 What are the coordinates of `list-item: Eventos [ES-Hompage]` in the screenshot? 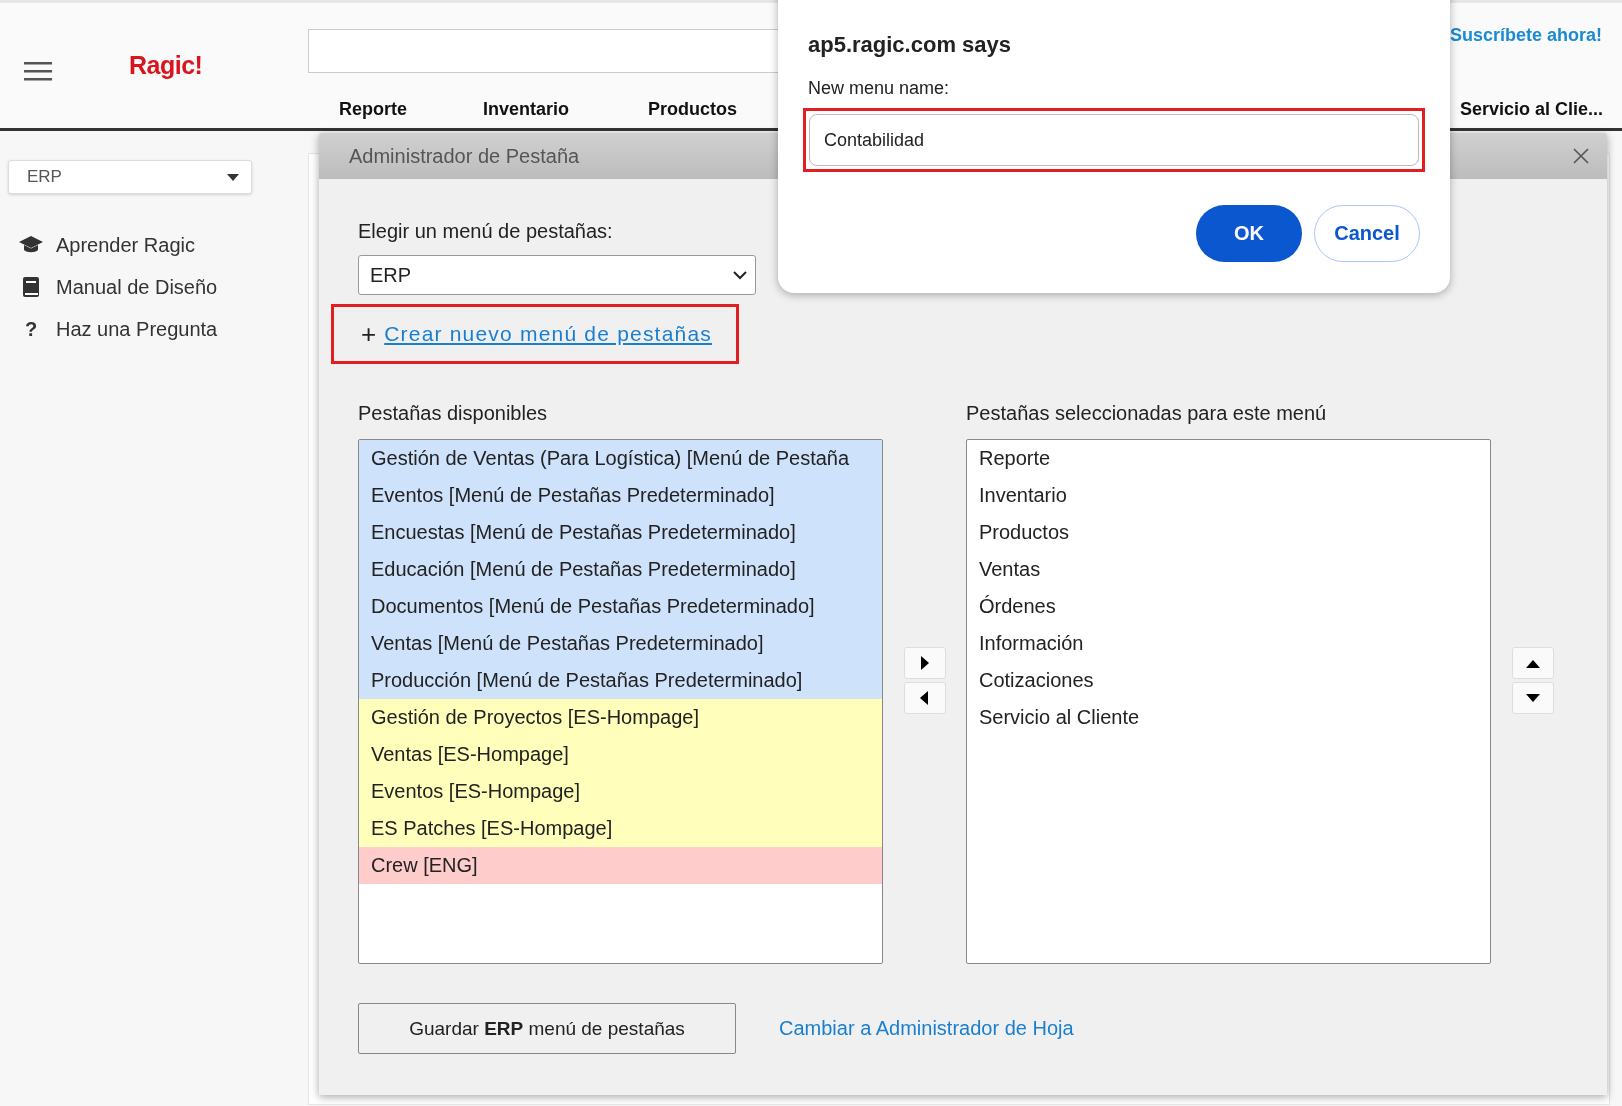 It's located at (620, 791).